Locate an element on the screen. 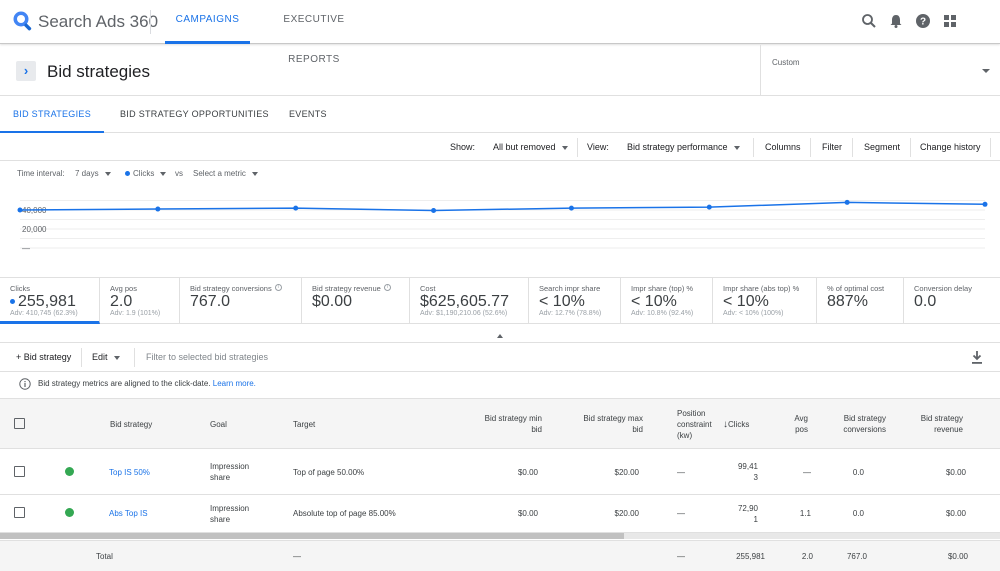 The height and width of the screenshot is (571, 1000). total-position: — is located at coordinates (681, 556).